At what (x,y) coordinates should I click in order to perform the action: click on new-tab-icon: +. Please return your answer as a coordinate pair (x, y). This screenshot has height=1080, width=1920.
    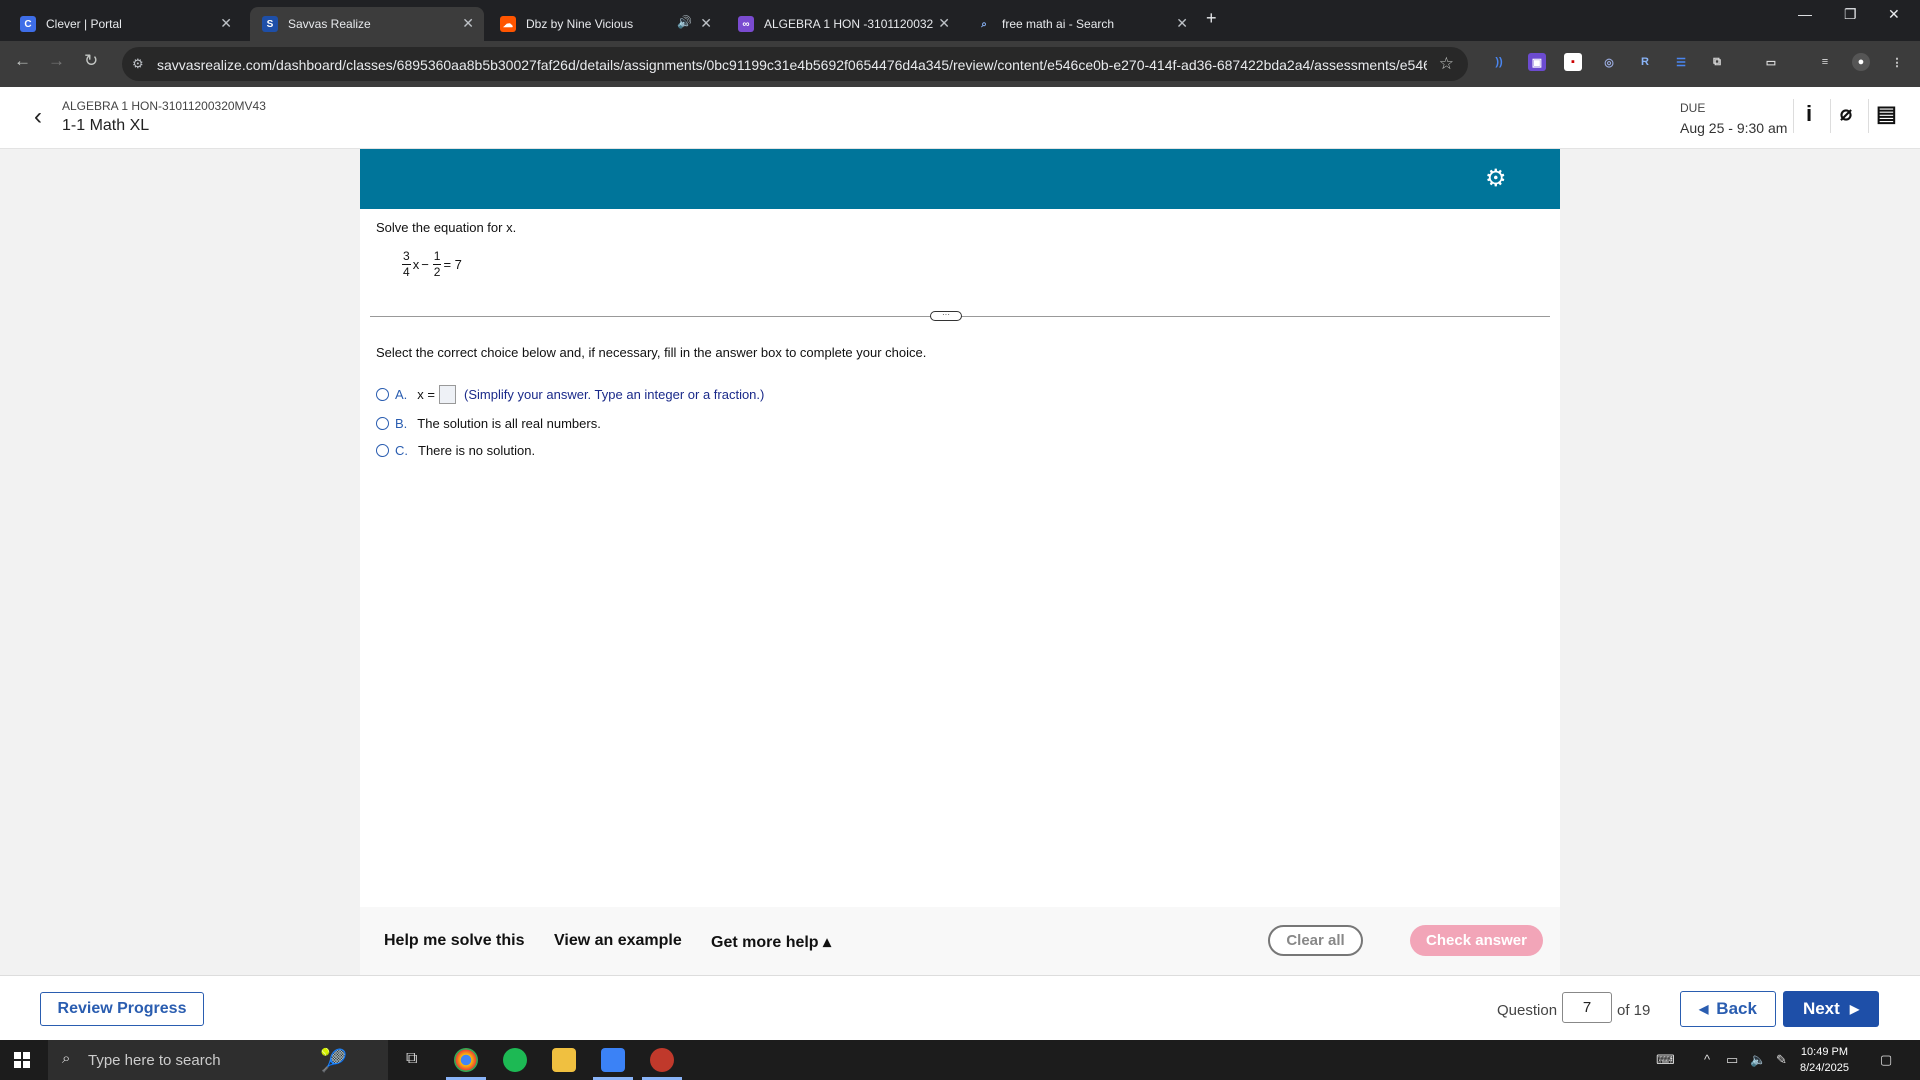
    Looking at the image, I should click on (1211, 18).